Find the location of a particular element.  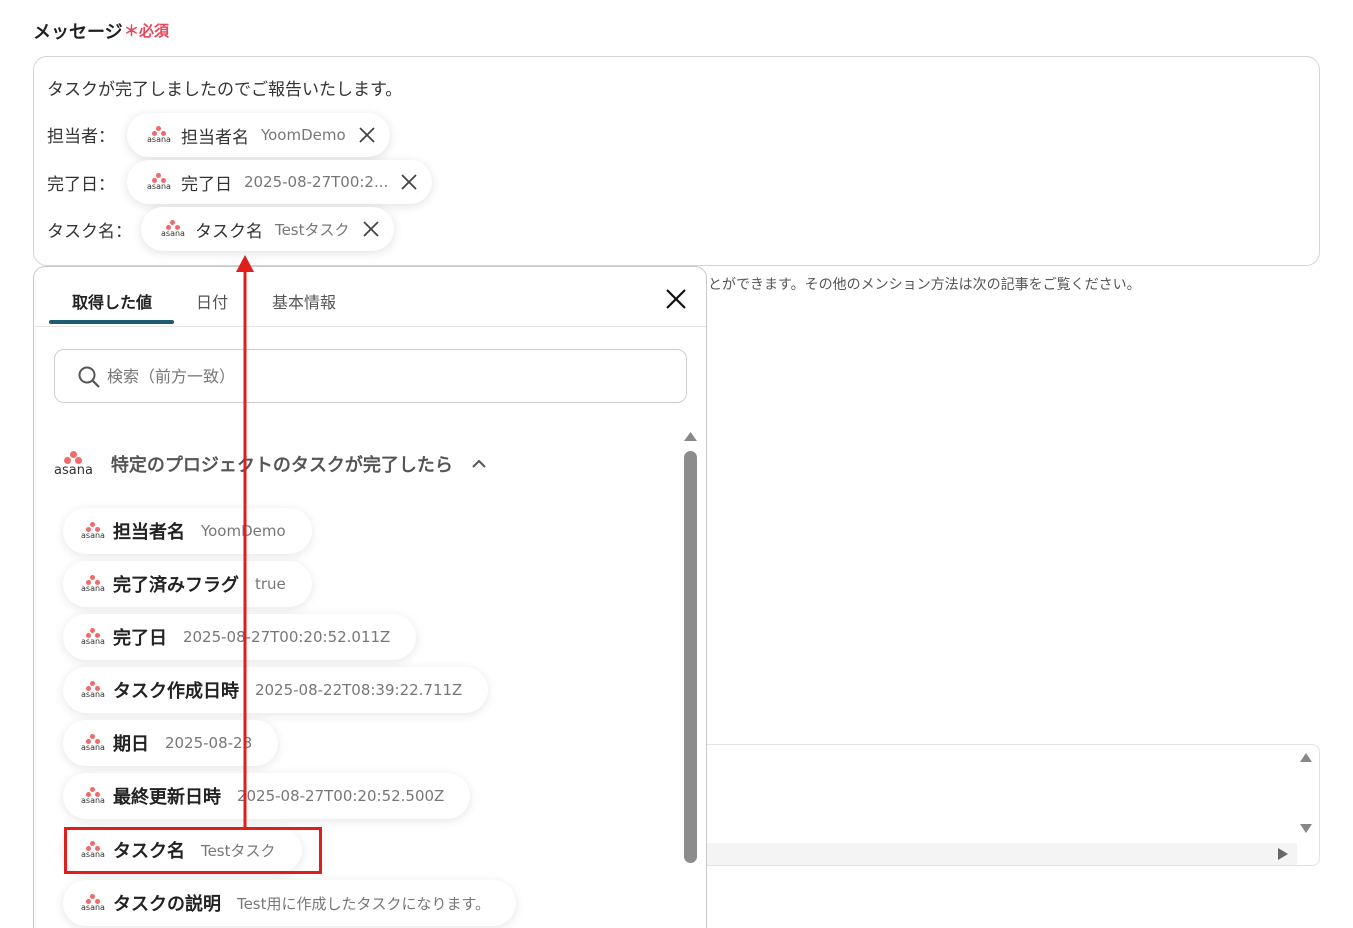

scroll-down-icon is located at coordinates (1306, 829).